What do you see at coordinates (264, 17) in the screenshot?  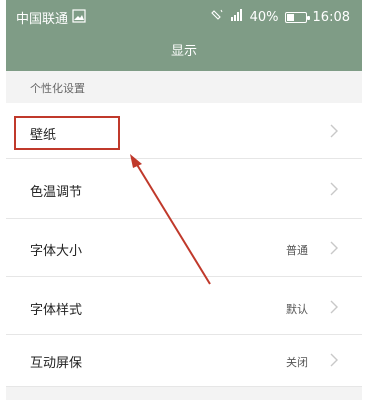 I see `battery-percent: 40%` at bounding box center [264, 17].